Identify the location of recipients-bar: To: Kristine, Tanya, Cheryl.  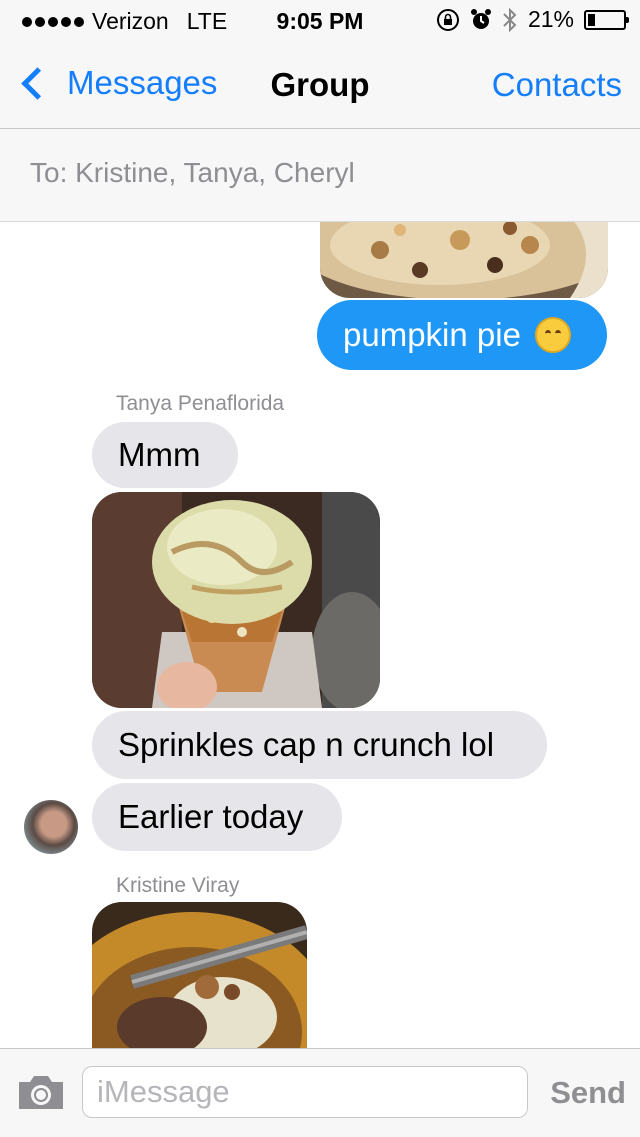
(320, 175).